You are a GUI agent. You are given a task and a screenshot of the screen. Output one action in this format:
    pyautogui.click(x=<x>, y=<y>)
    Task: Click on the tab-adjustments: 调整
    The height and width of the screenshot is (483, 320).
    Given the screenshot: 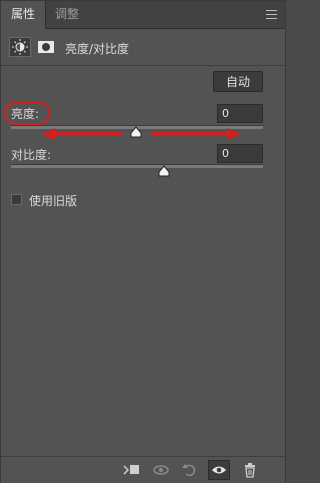 What is the action you would take?
    pyautogui.click(x=67, y=14)
    